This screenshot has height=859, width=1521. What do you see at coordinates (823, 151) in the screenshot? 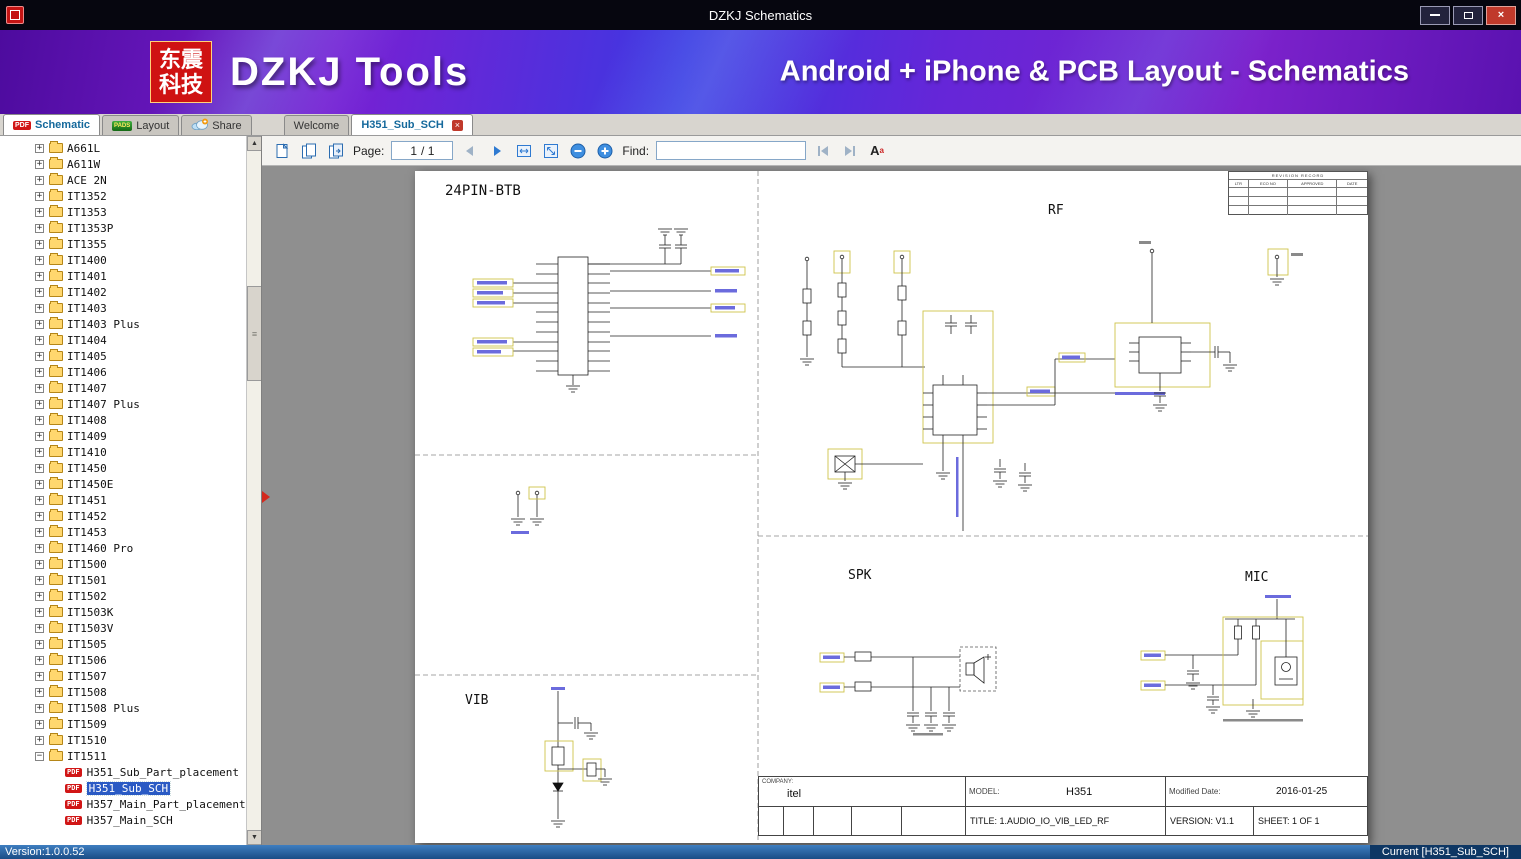
I see `find-prev-button` at bounding box center [823, 151].